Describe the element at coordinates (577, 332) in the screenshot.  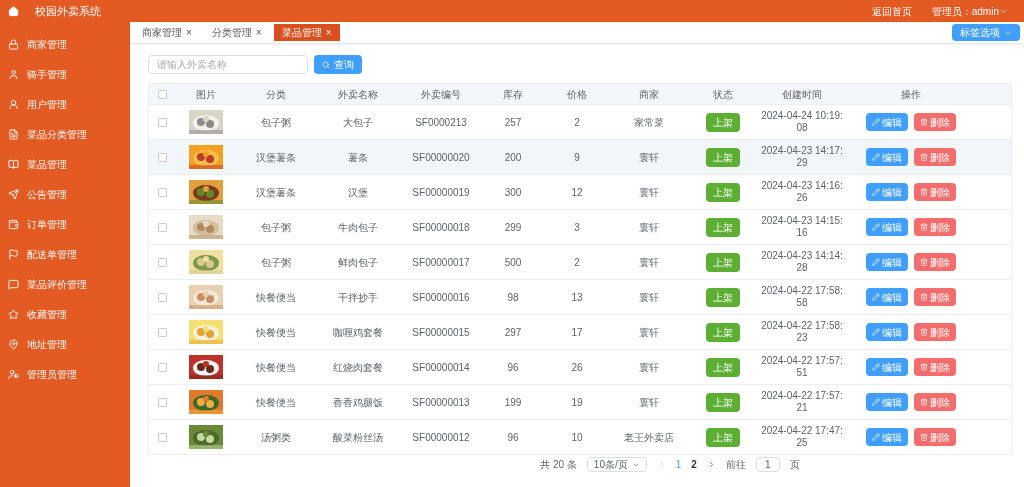
I see `table-cell-text: 17` at that location.